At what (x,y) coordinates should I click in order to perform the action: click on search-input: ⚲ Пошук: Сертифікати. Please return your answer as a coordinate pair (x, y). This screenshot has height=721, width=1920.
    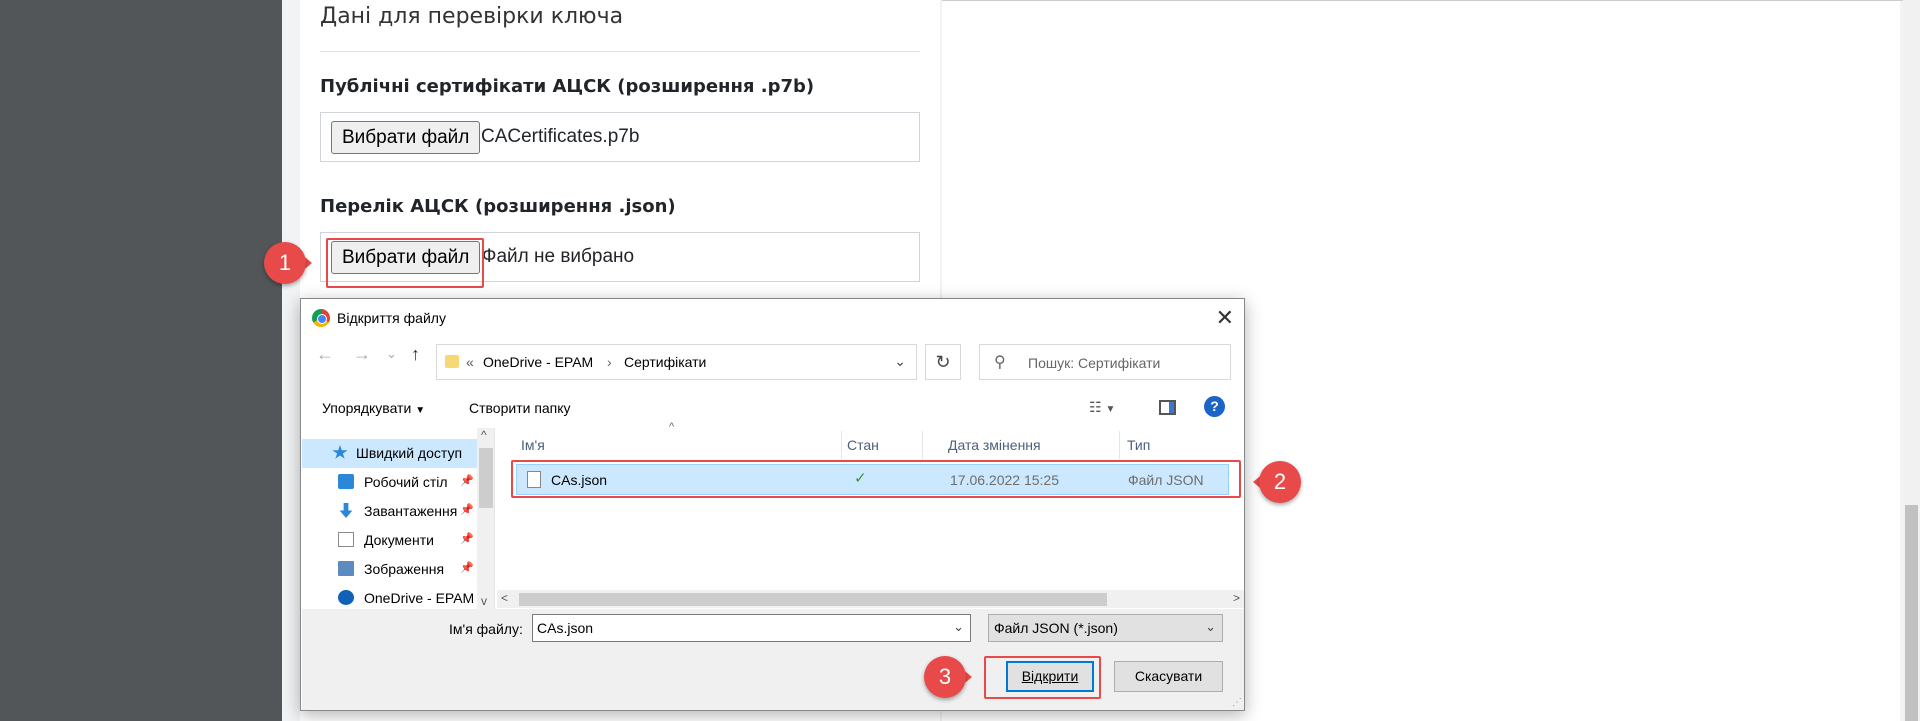
    Looking at the image, I should click on (1105, 362).